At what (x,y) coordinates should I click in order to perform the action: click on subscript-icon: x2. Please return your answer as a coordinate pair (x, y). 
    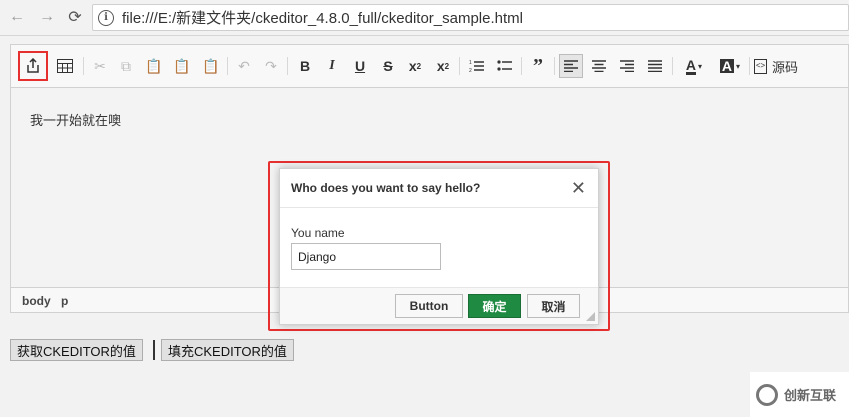
    Looking at the image, I should click on (415, 66).